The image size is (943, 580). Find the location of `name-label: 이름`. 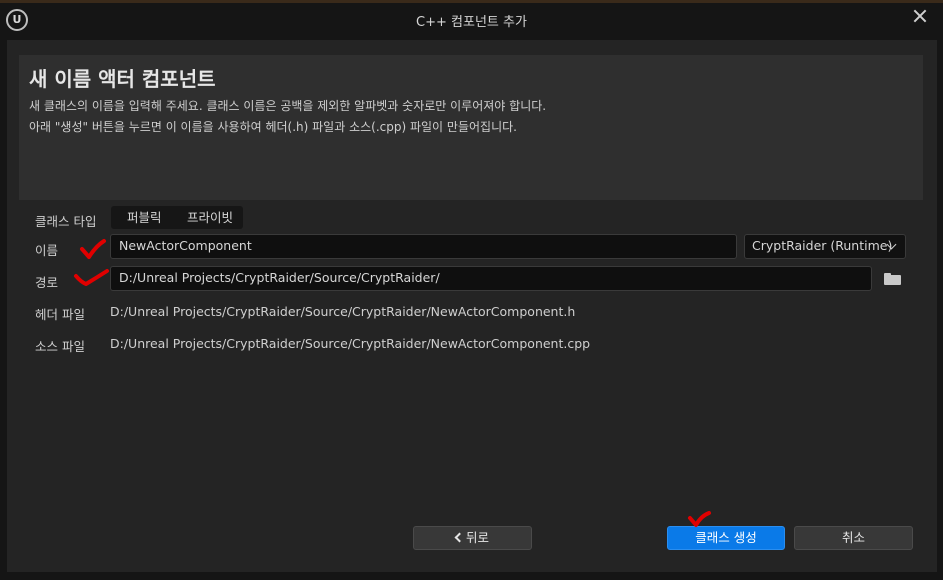

name-label: 이름 is located at coordinates (47, 250).